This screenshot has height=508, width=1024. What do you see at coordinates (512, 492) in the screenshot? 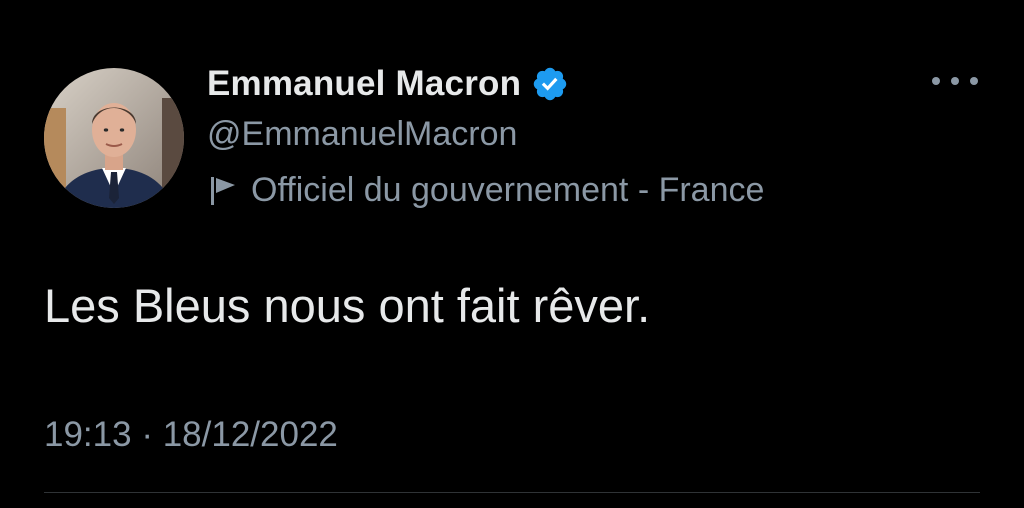
I see `divider` at bounding box center [512, 492].